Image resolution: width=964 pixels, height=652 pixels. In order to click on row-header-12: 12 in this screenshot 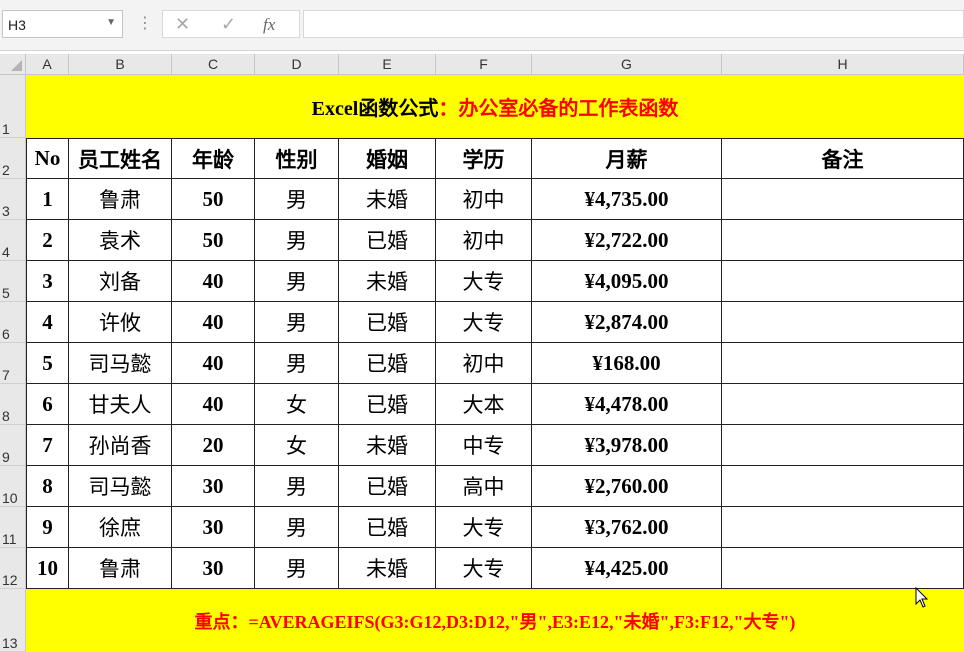, I will do `click(13, 568)`.